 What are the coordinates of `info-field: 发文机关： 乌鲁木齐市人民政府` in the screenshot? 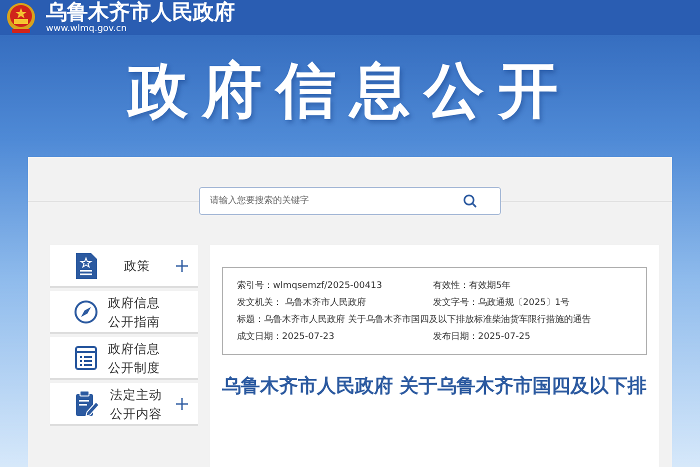 It's located at (335, 303).